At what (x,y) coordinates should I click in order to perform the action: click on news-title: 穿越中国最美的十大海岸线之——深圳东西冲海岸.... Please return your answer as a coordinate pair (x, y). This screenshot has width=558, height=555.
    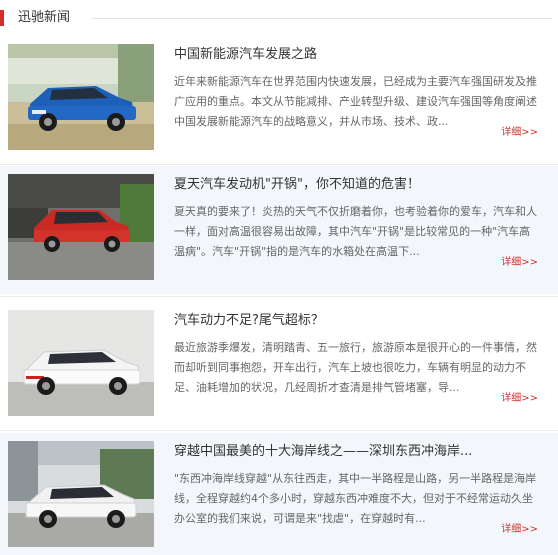
    Looking at the image, I should click on (323, 452).